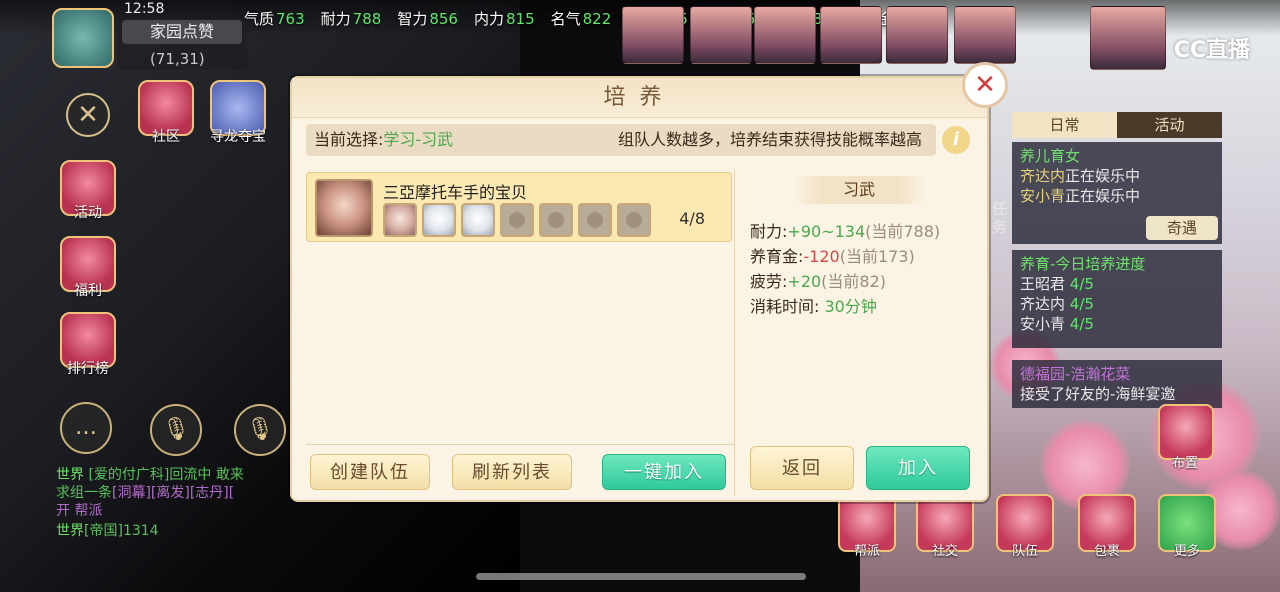  I want to click on stat-value: 788, so click(367, 19).